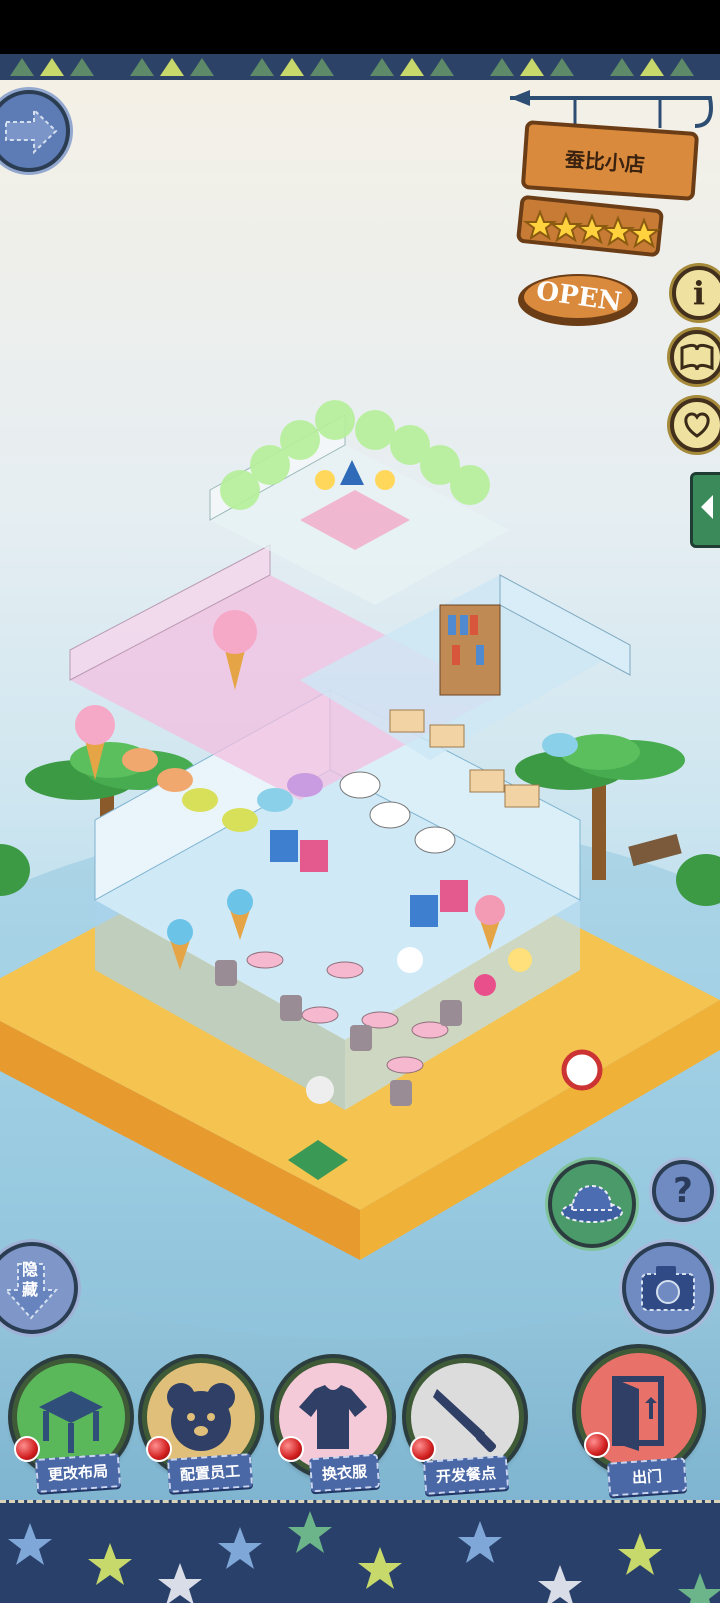 This screenshot has height=1603, width=720. I want to click on food-pin, so click(423, 1449).